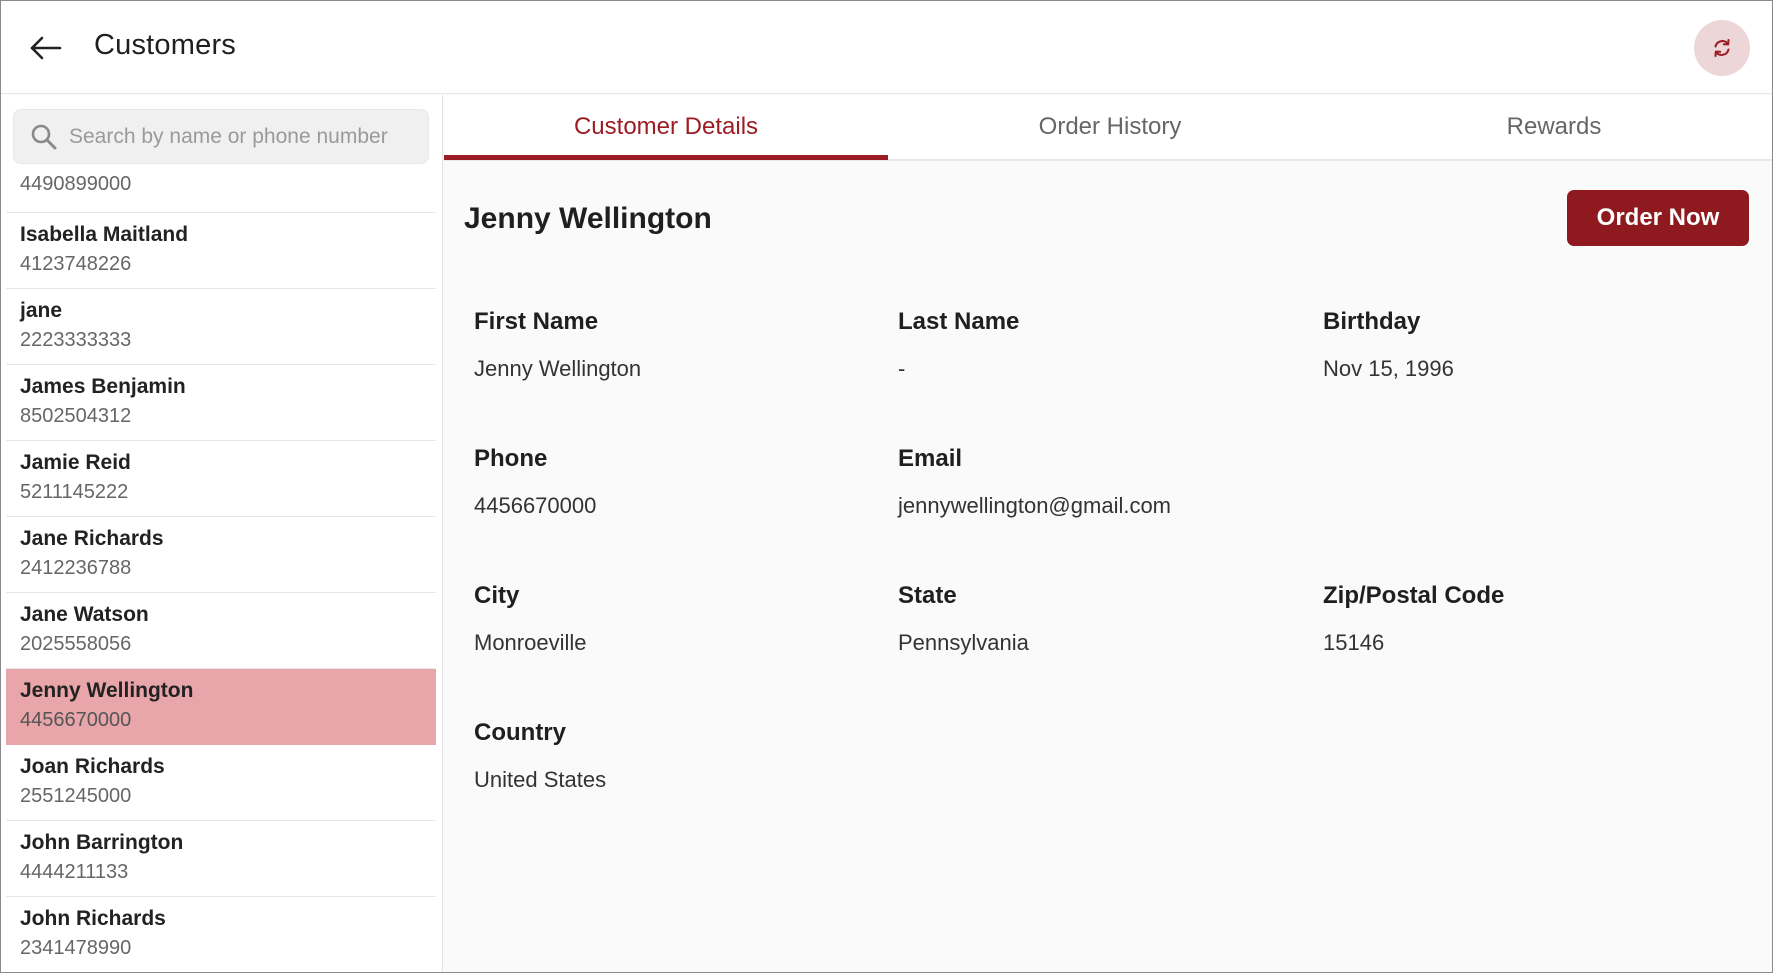 The width and height of the screenshot is (1773, 973). What do you see at coordinates (666, 157) in the screenshot?
I see `active-tab-indicator` at bounding box center [666, 157].